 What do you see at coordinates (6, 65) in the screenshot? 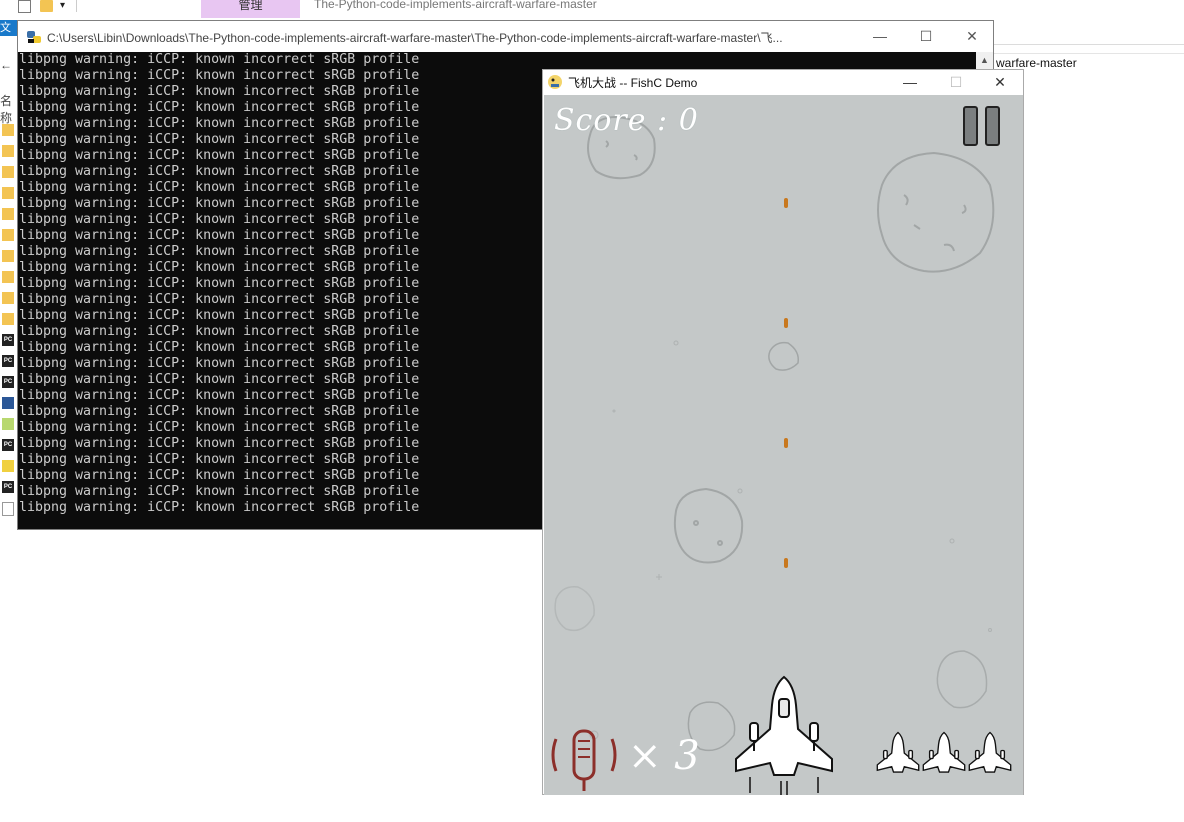
I see `back-arrow-icon: ←` at bounding box center [6, 65].